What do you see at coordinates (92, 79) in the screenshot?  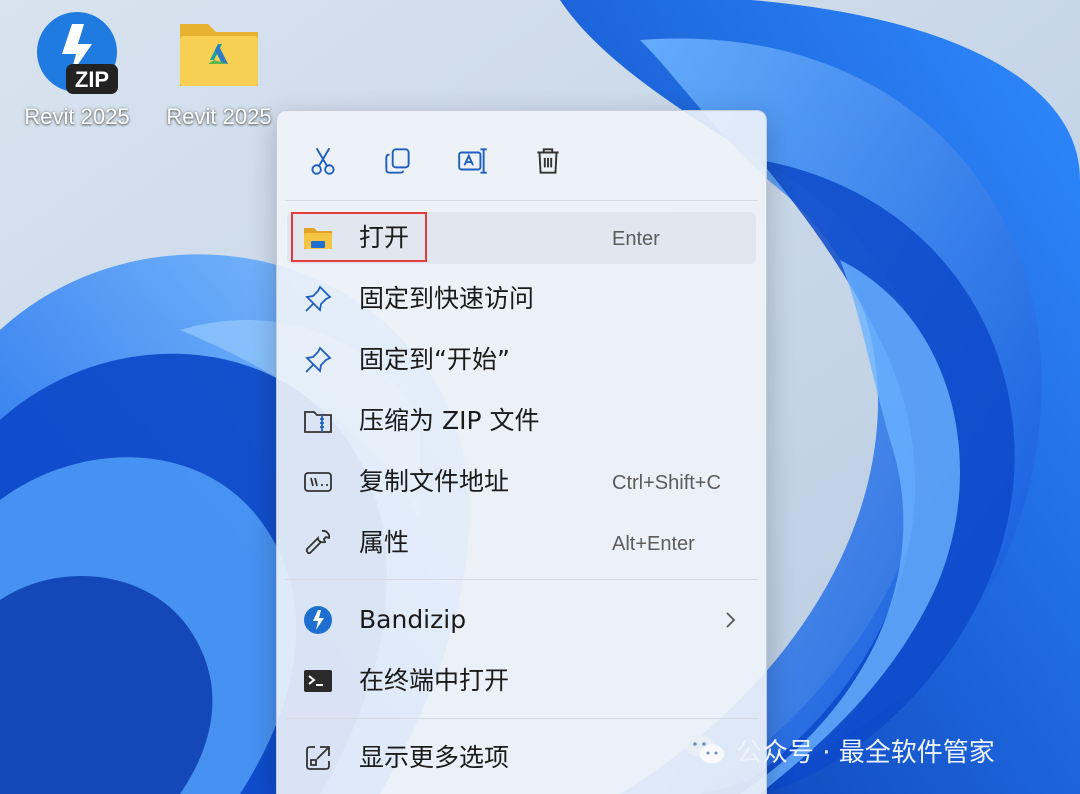 I see `zip-badge-text: ZIP` at bounding box center [92, 79].